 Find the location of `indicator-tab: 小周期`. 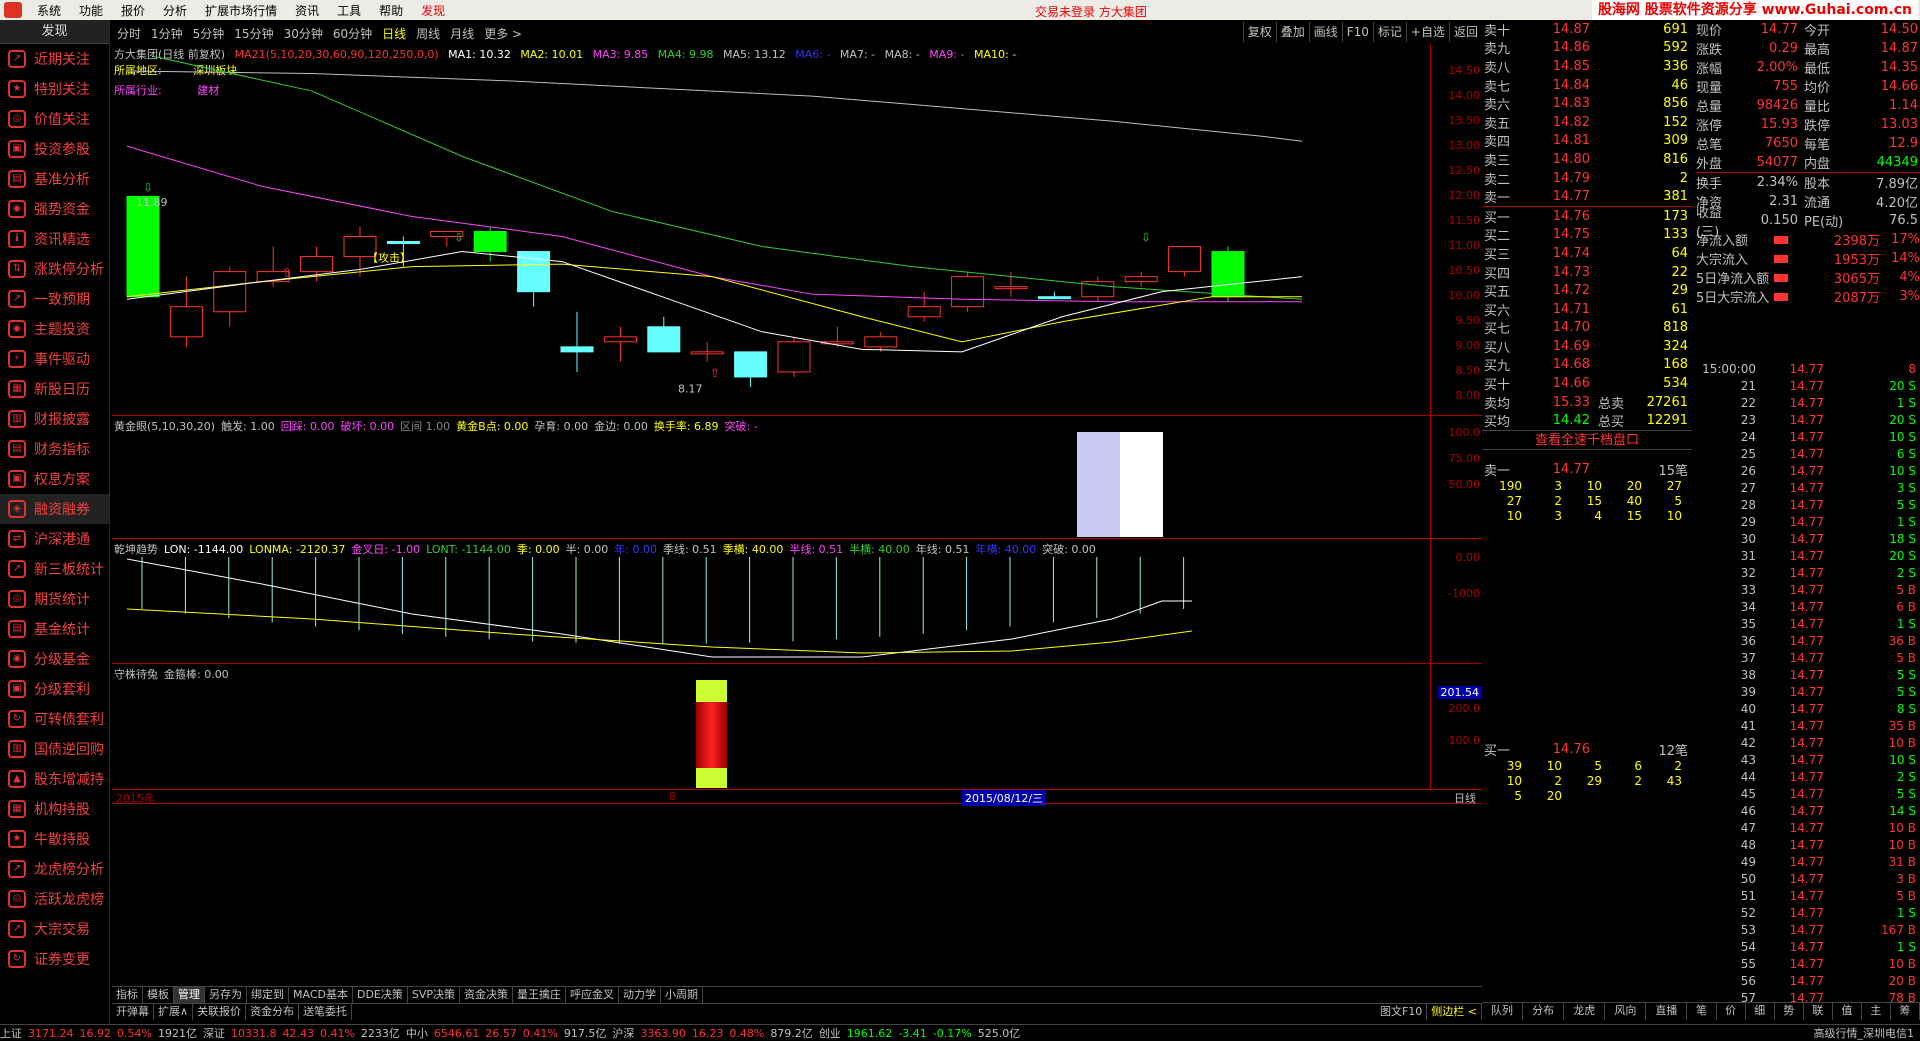

indicator-tab: 小周期 is located at coordinates (682, 995).